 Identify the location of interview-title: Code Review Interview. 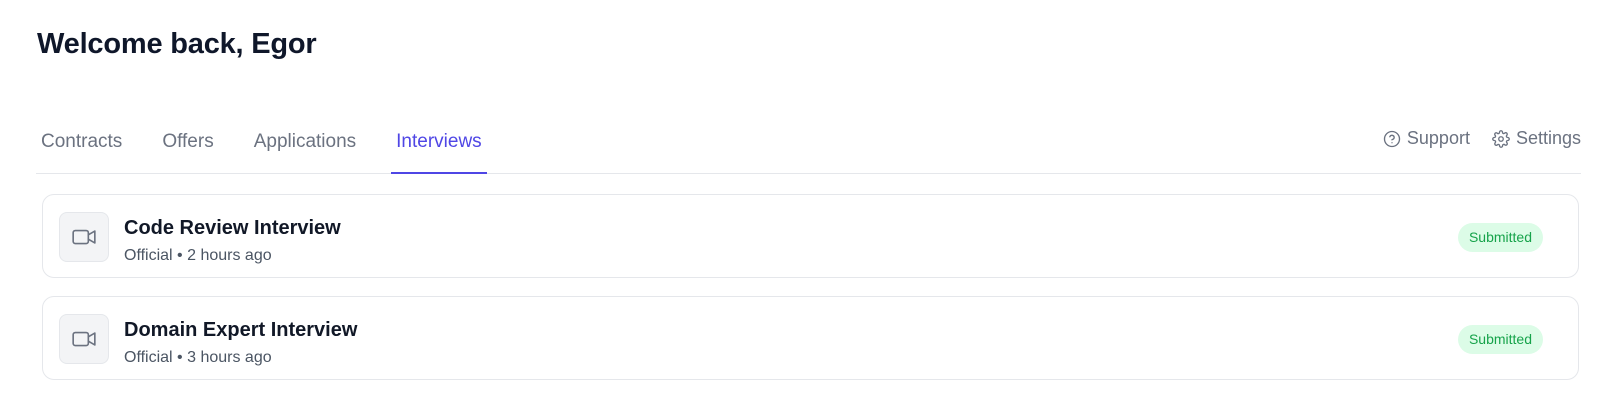
(232, 228).